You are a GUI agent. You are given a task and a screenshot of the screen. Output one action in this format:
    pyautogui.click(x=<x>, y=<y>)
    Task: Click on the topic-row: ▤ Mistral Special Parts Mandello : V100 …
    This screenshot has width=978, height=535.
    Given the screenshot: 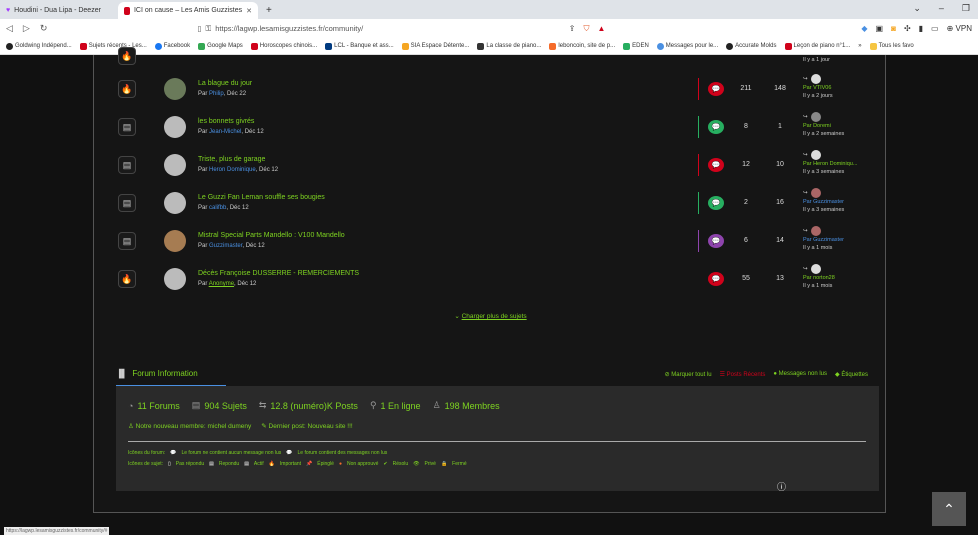 What is the action you would take?
    pyautogui.click(x=490, y=241)
    